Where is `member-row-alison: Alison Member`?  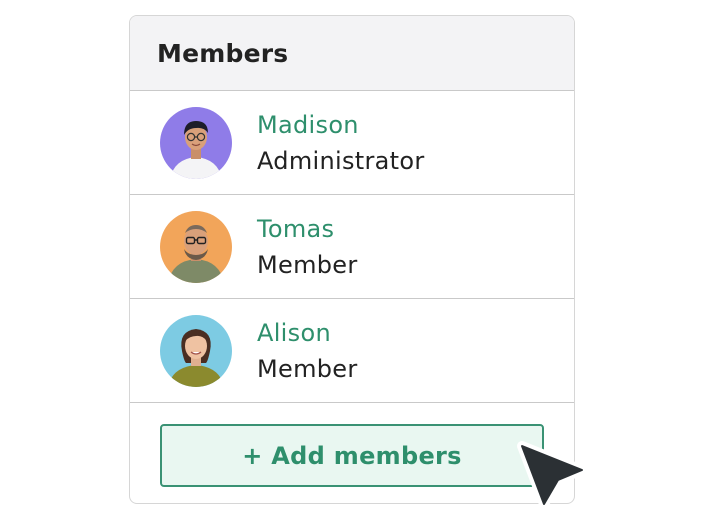
member-row-alison: Alison Member is located at coordinates (352, 351).